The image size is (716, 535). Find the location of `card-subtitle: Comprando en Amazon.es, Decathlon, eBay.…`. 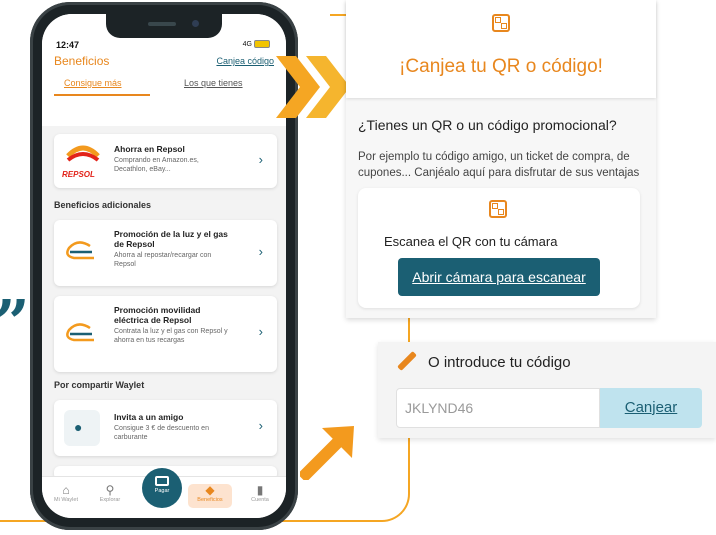

card-subtitle: Comprando en Amazon.es, Decathlon, eBay.… is located at coordinates (156, 165).